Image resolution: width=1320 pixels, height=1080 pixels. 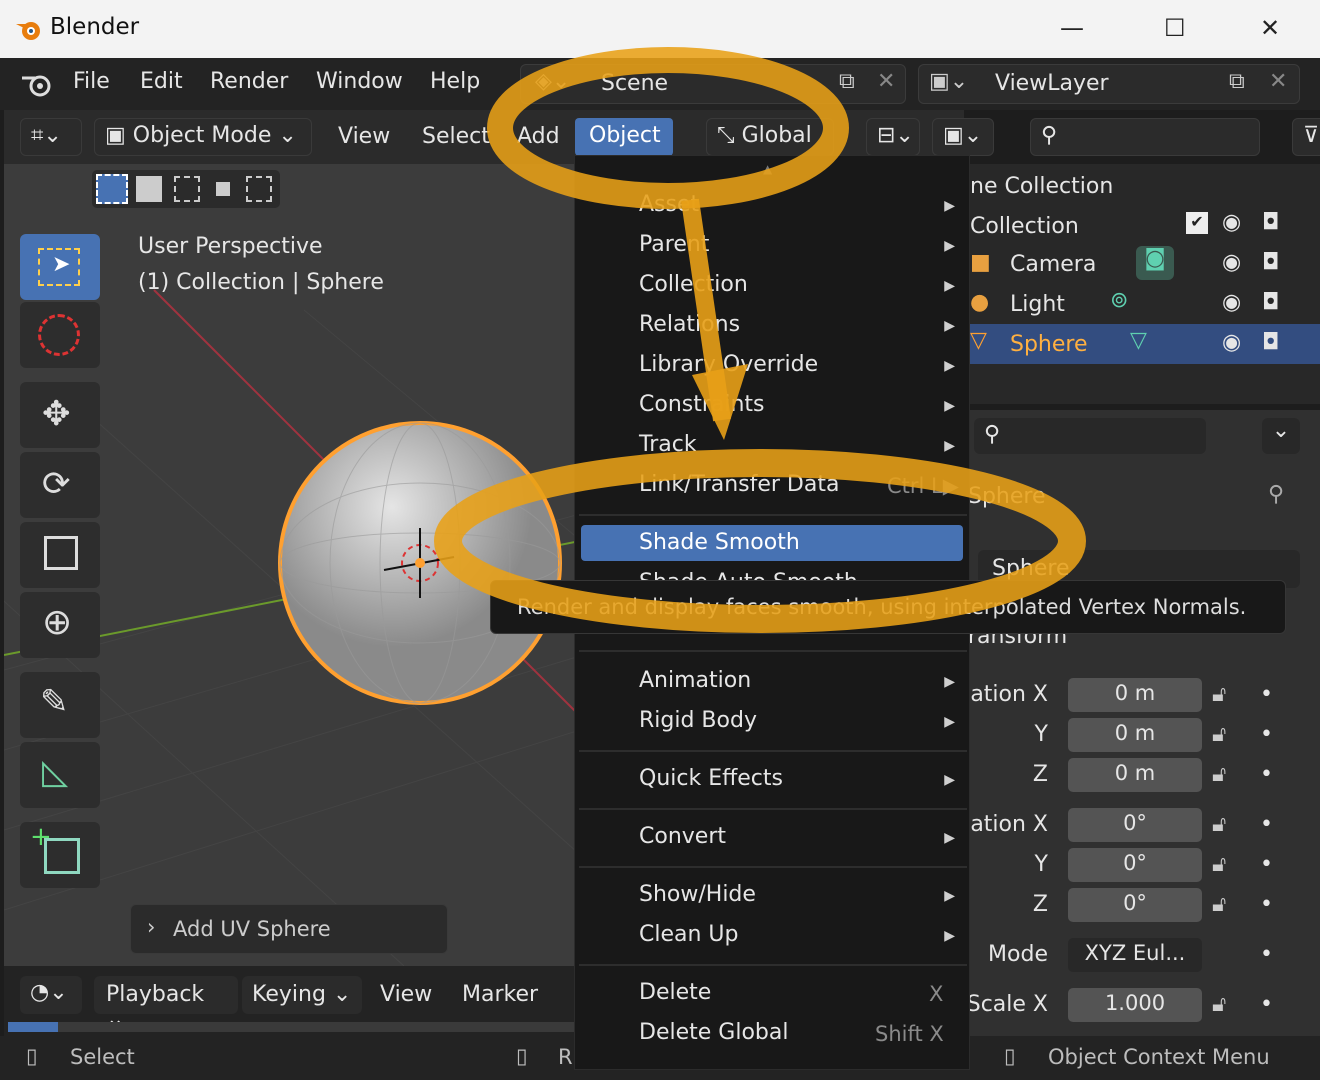 What do you see at coordinates (456, 136) in the screenshot?
I see `header-menu-select: Select` at bounding box center [456, 136].